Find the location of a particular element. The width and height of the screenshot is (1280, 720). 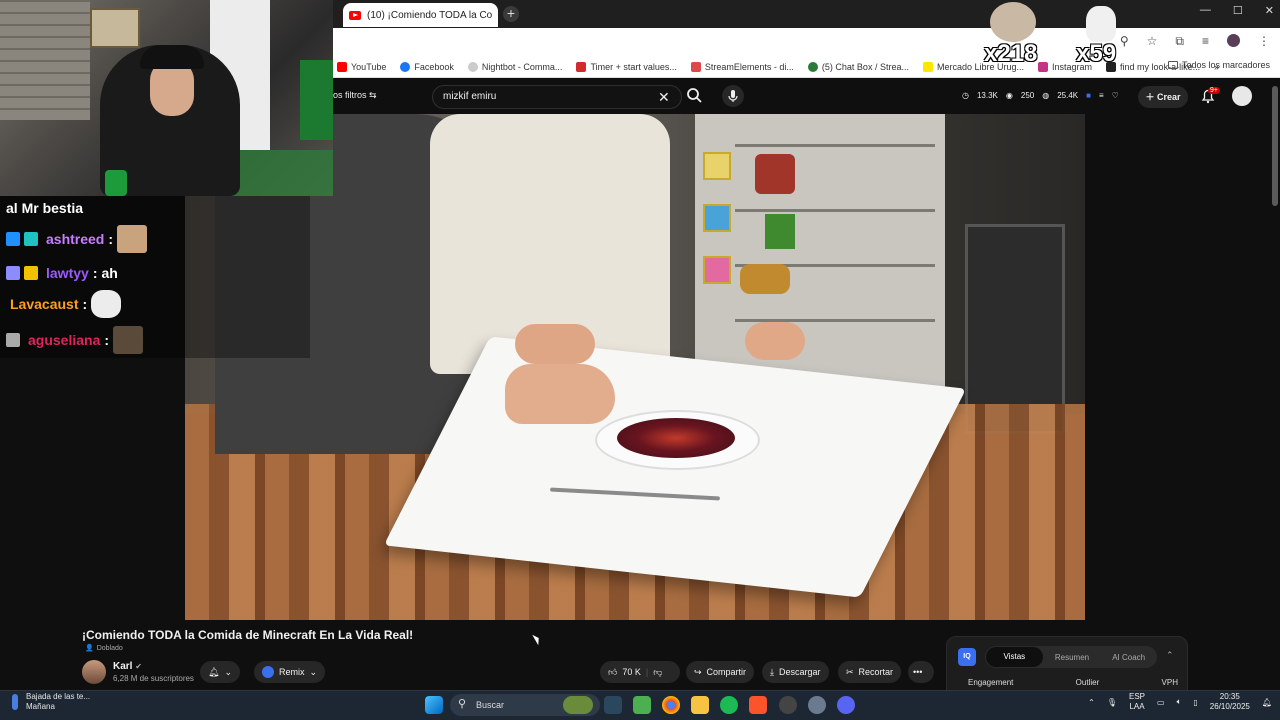

more-actions-button: ••• is located at coordinates (921, 672).